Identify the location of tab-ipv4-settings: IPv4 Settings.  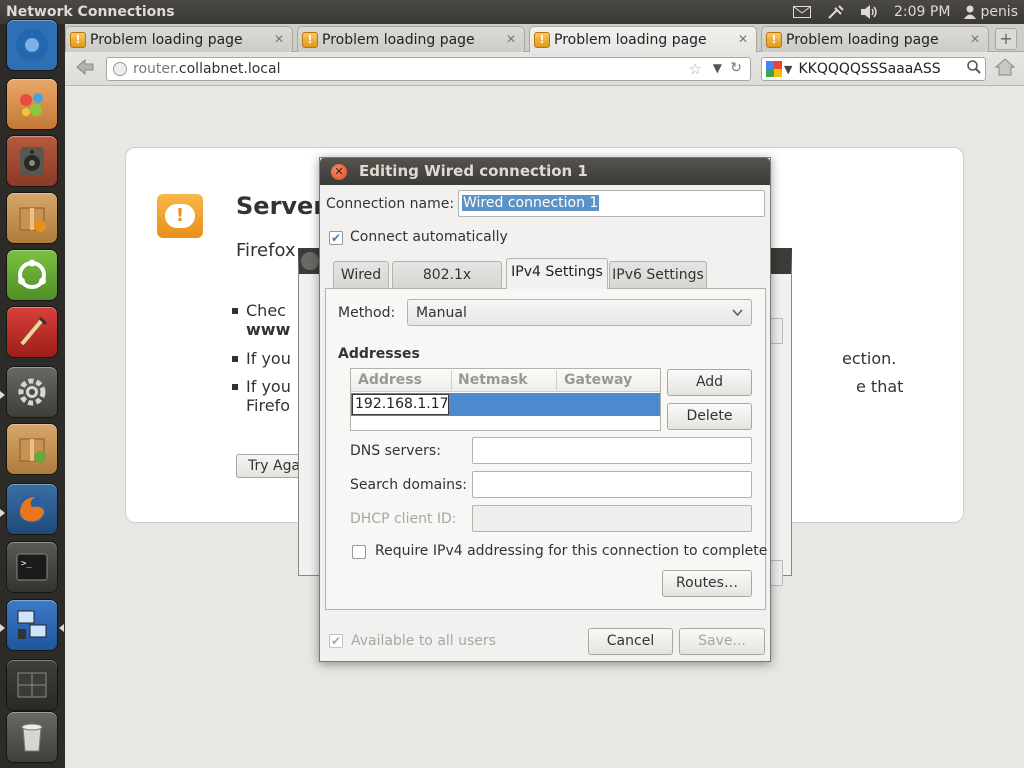
(557, 273).